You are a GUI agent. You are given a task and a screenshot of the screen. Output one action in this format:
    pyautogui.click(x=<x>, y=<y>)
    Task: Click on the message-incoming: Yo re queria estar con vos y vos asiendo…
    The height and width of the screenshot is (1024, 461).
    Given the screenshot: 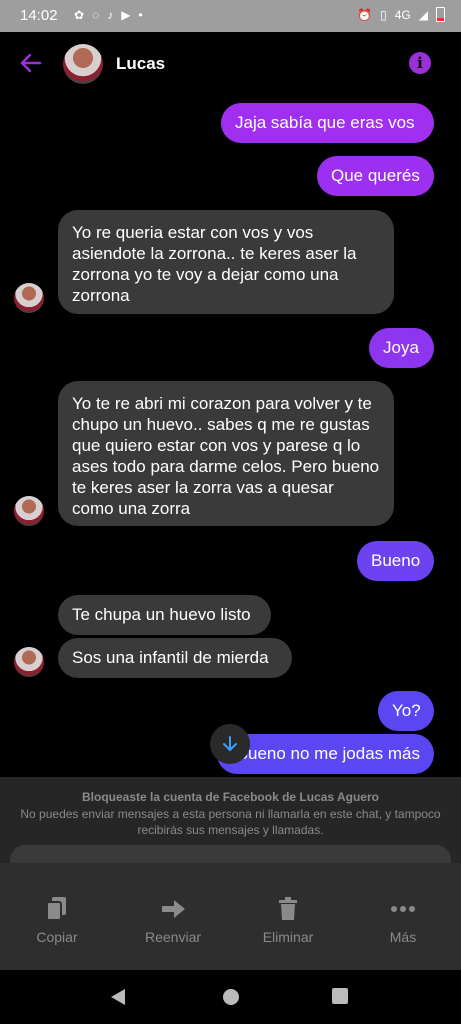 What is the action you would take?
    pyautogui.click(x=226, y=262)
    